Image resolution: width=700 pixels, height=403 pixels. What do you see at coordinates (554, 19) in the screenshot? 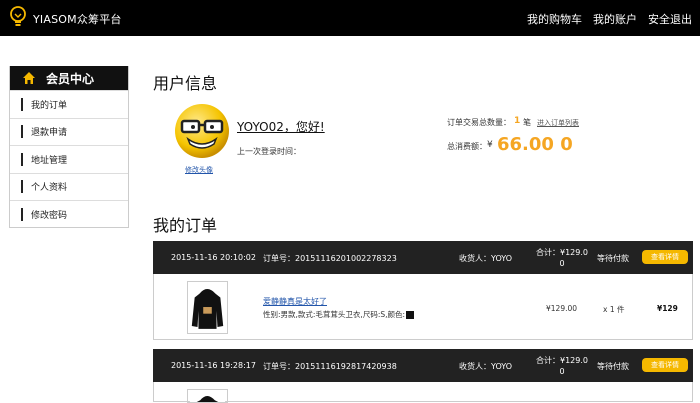
I see `cart-link: 我的购物车` at bounding box center [554, 19].